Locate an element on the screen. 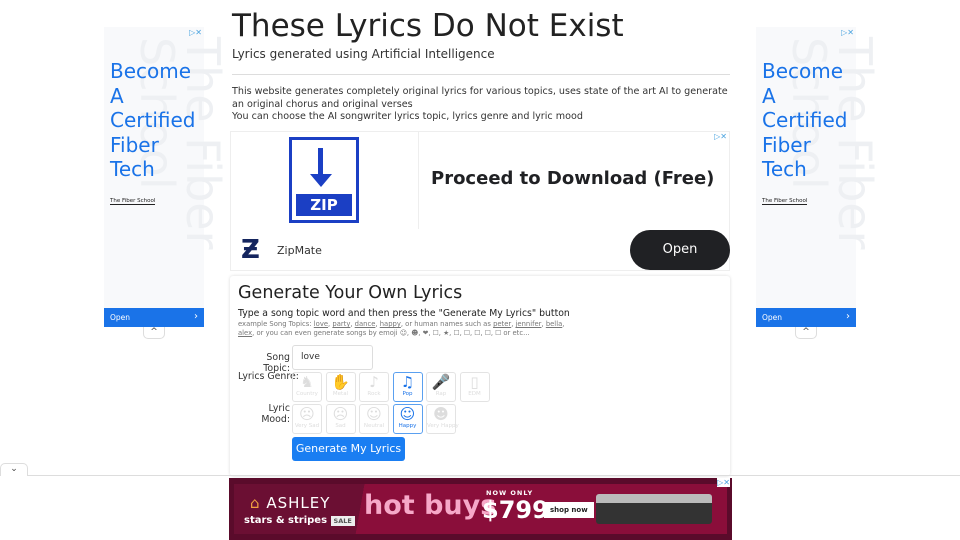 The image size is (960, 540). ashley-logo: ⌂ ASHLEY is located at coordinates (290, 503).